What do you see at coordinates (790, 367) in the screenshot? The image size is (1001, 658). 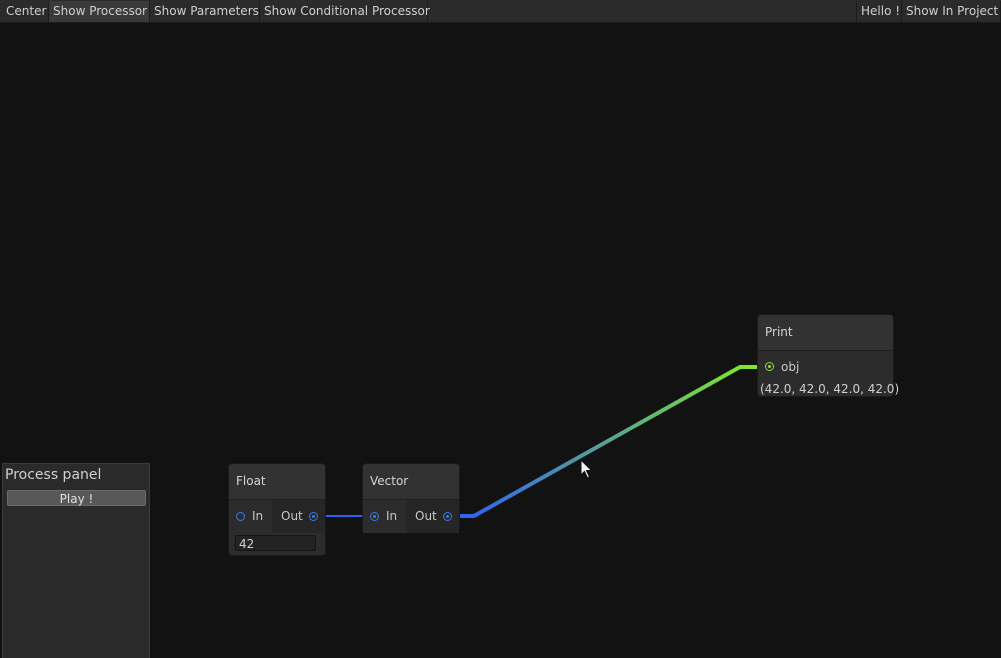 I see `print-obj-label: obj` at bounding box center [790, 367].